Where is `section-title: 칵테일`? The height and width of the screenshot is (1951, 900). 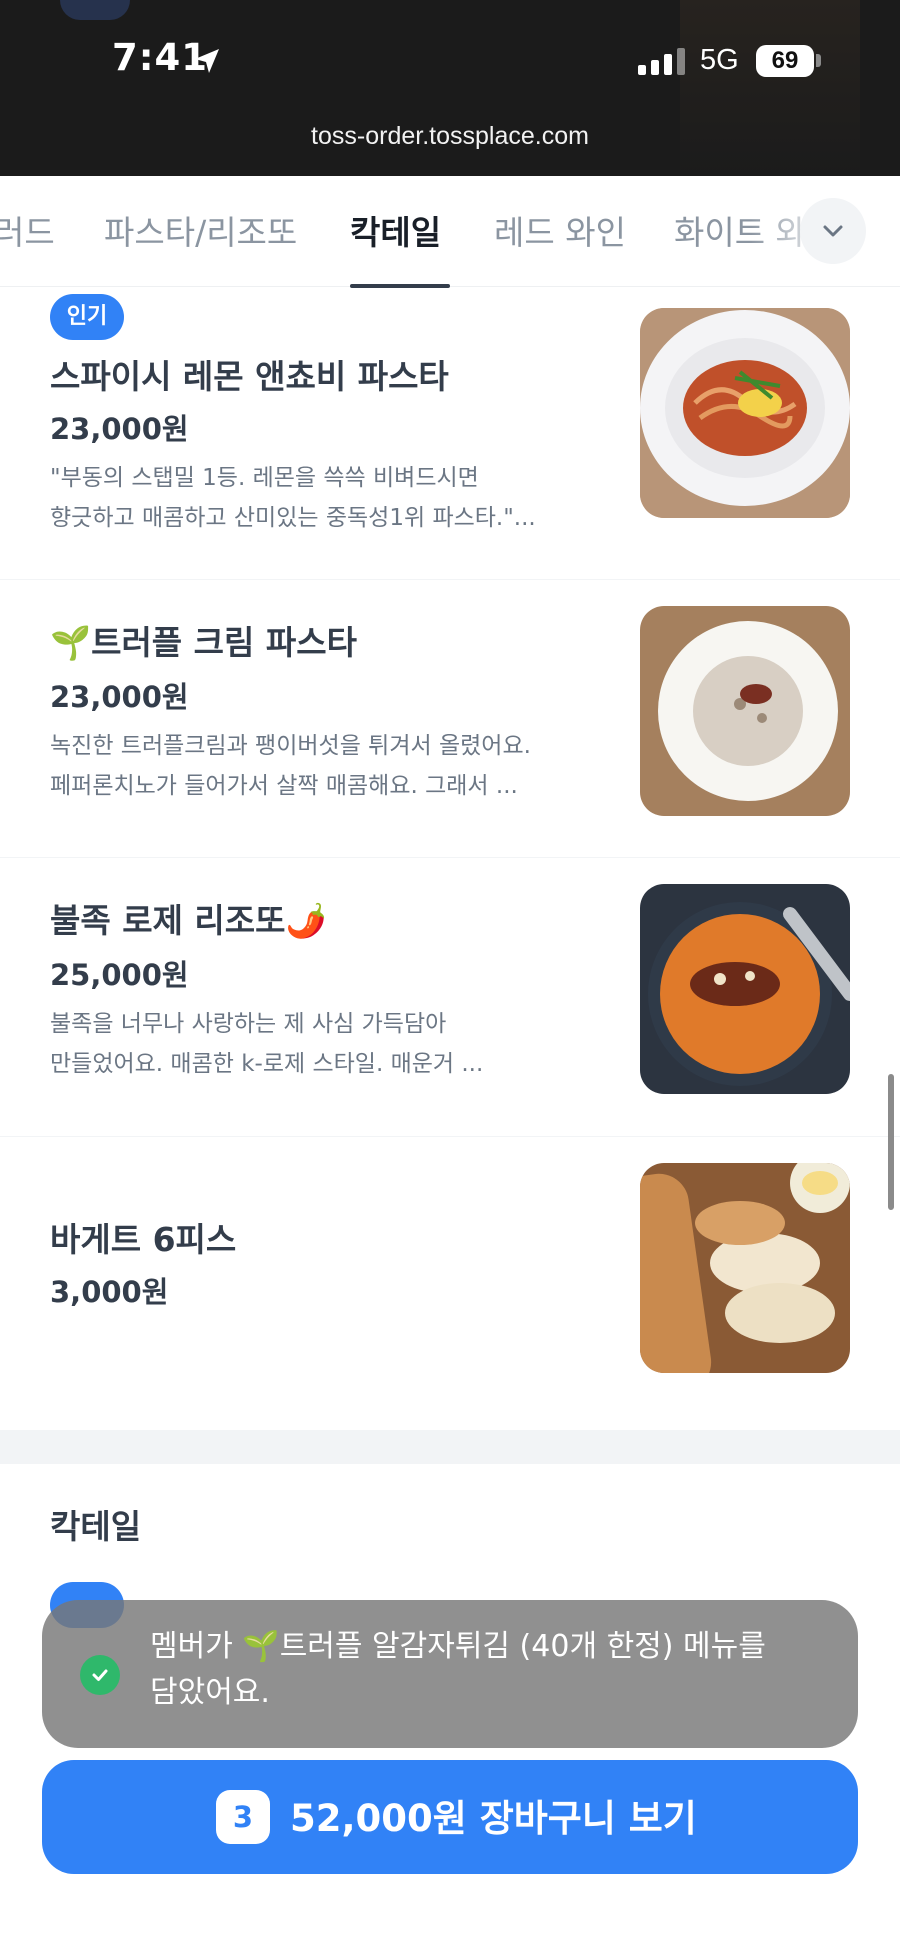 section-title: 칵테일 is located at coordinates (96, 1526).